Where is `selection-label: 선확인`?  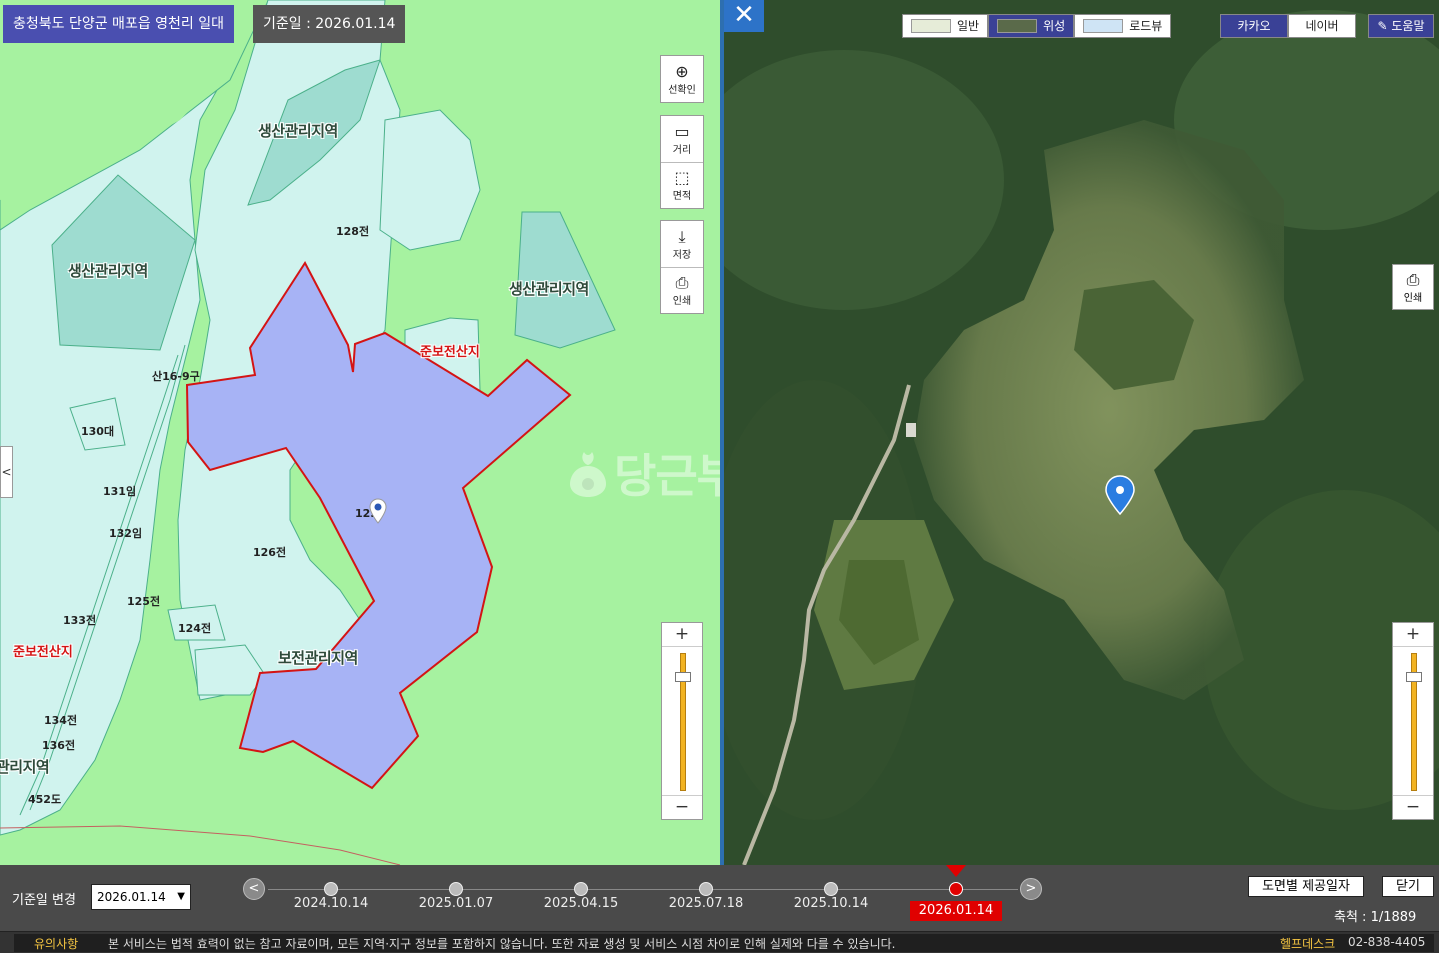 selection-label: 선확인 is located at coordinates (682, 90).